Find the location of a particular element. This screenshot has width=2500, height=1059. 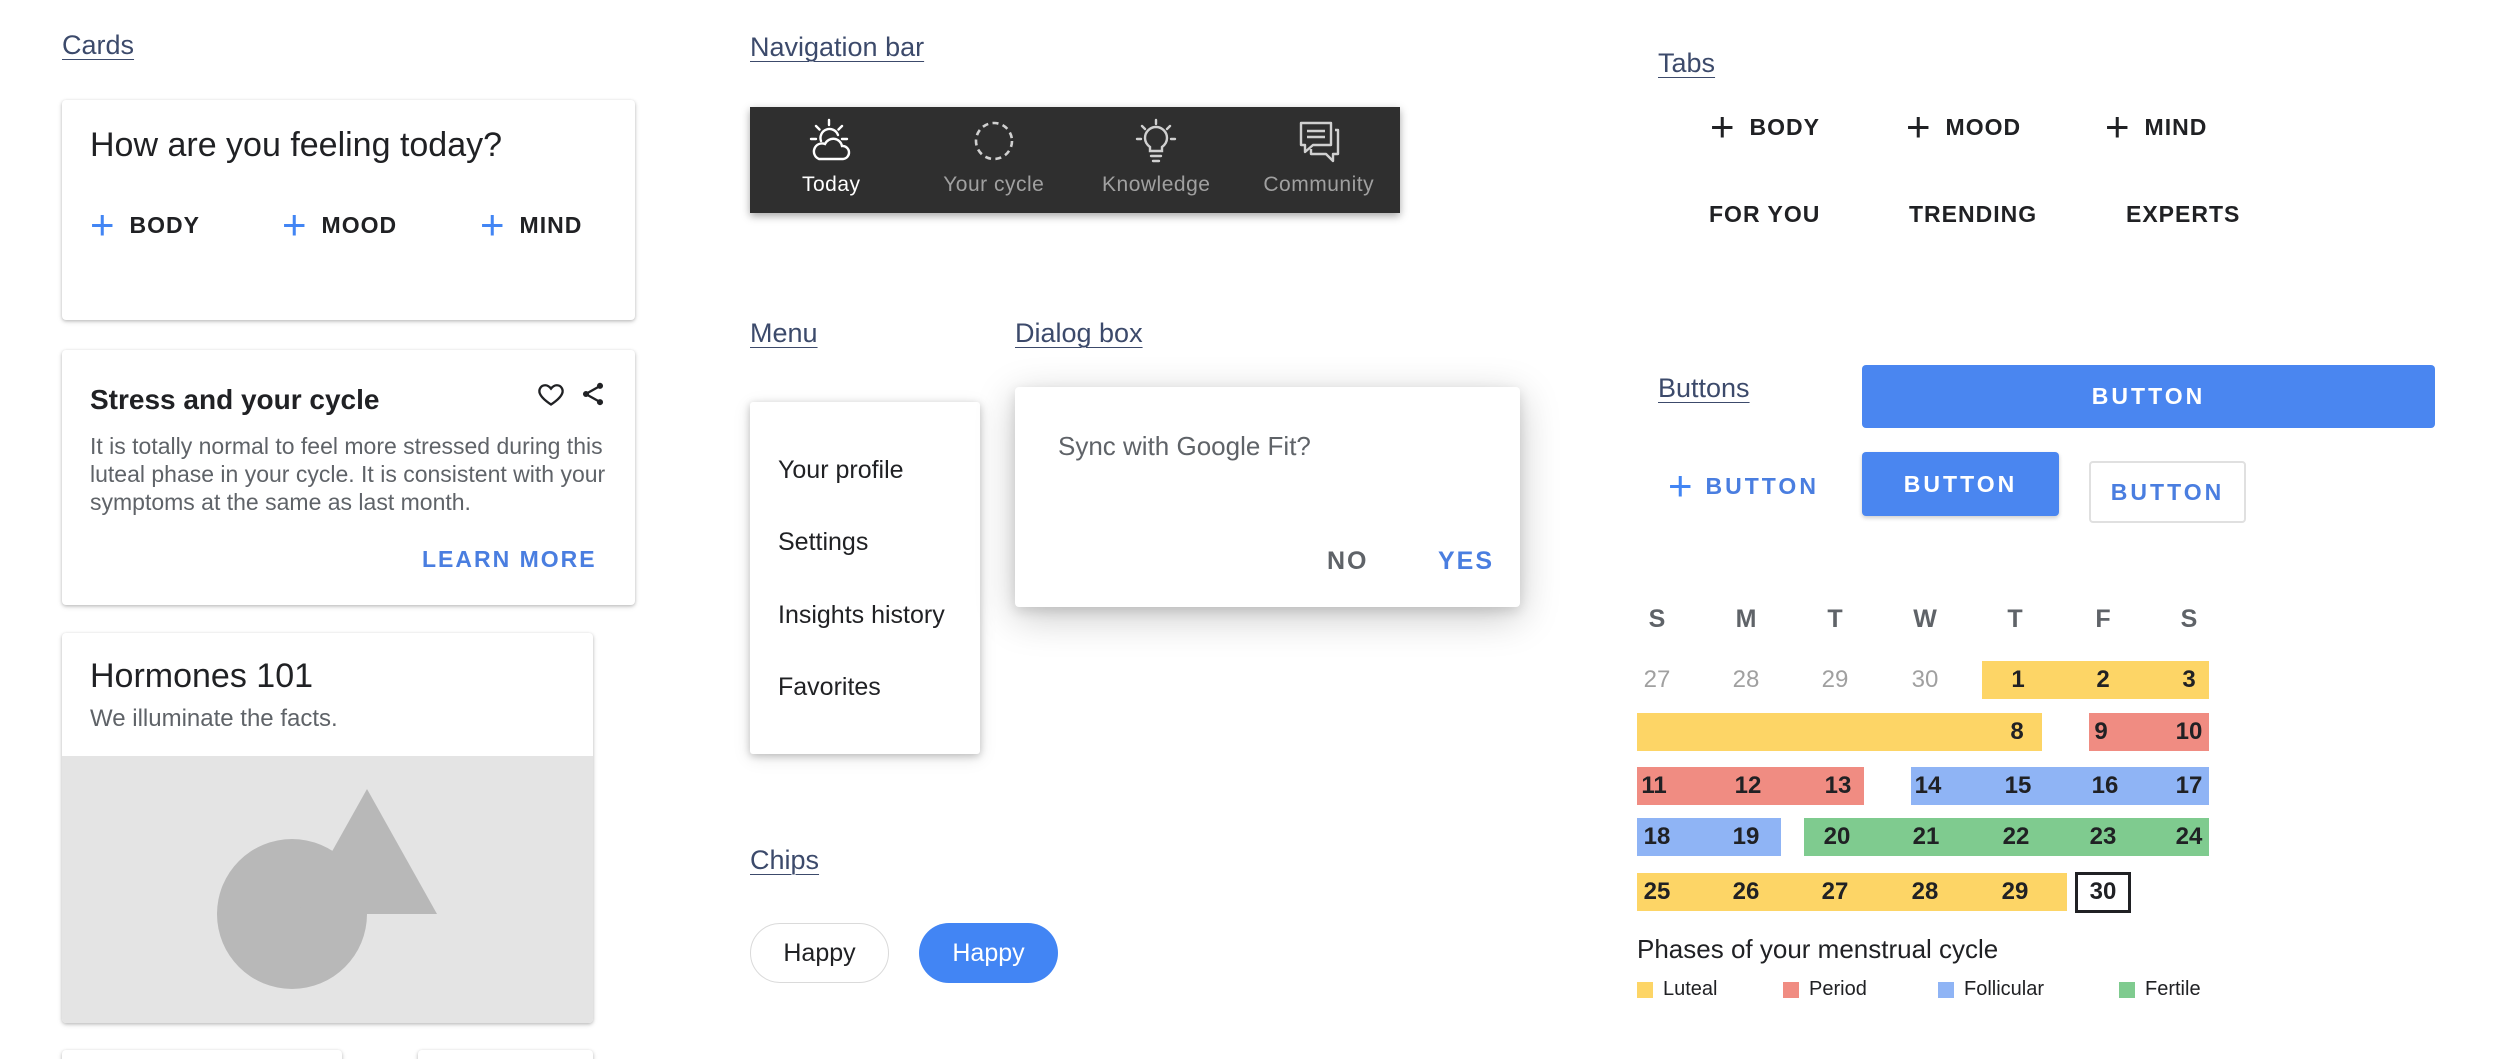

section-label-navbar: Navigation bar is located at coordinates (837, 47).